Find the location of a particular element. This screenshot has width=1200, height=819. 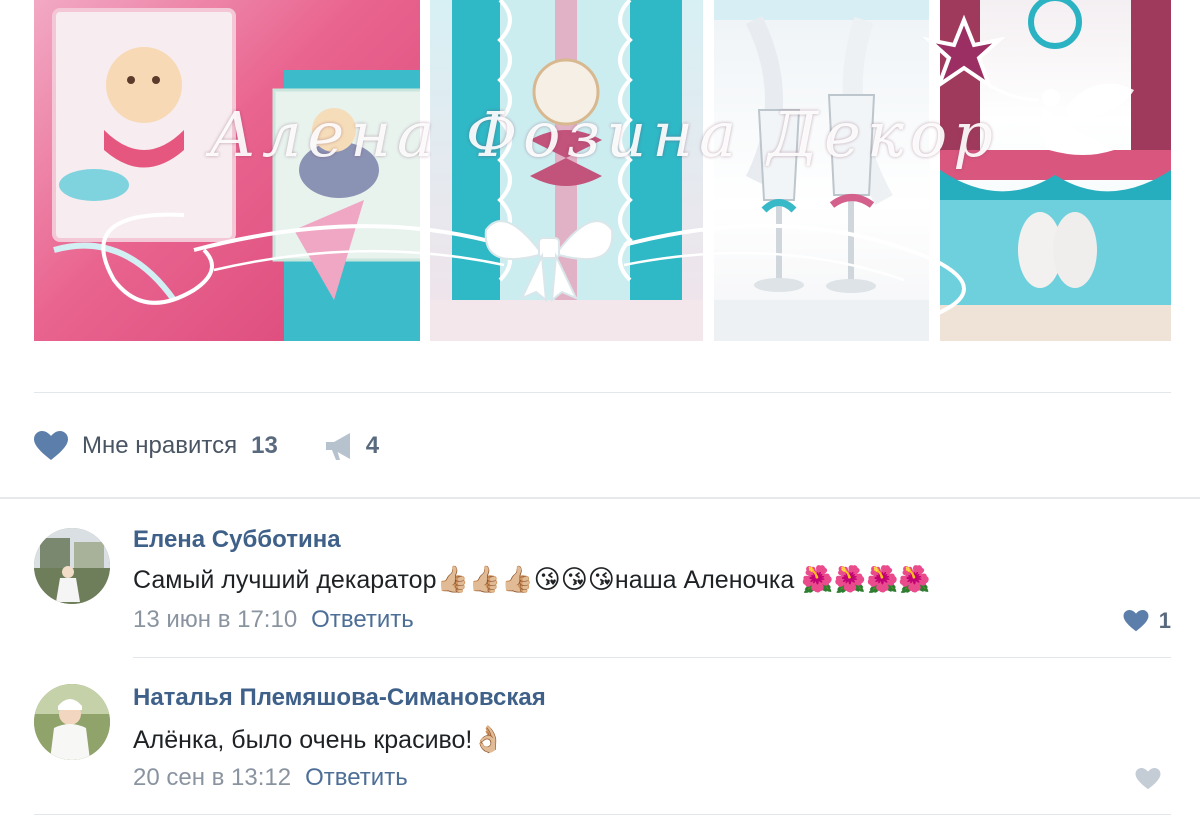

megaphone-icon is located at coordinates (337, 446).